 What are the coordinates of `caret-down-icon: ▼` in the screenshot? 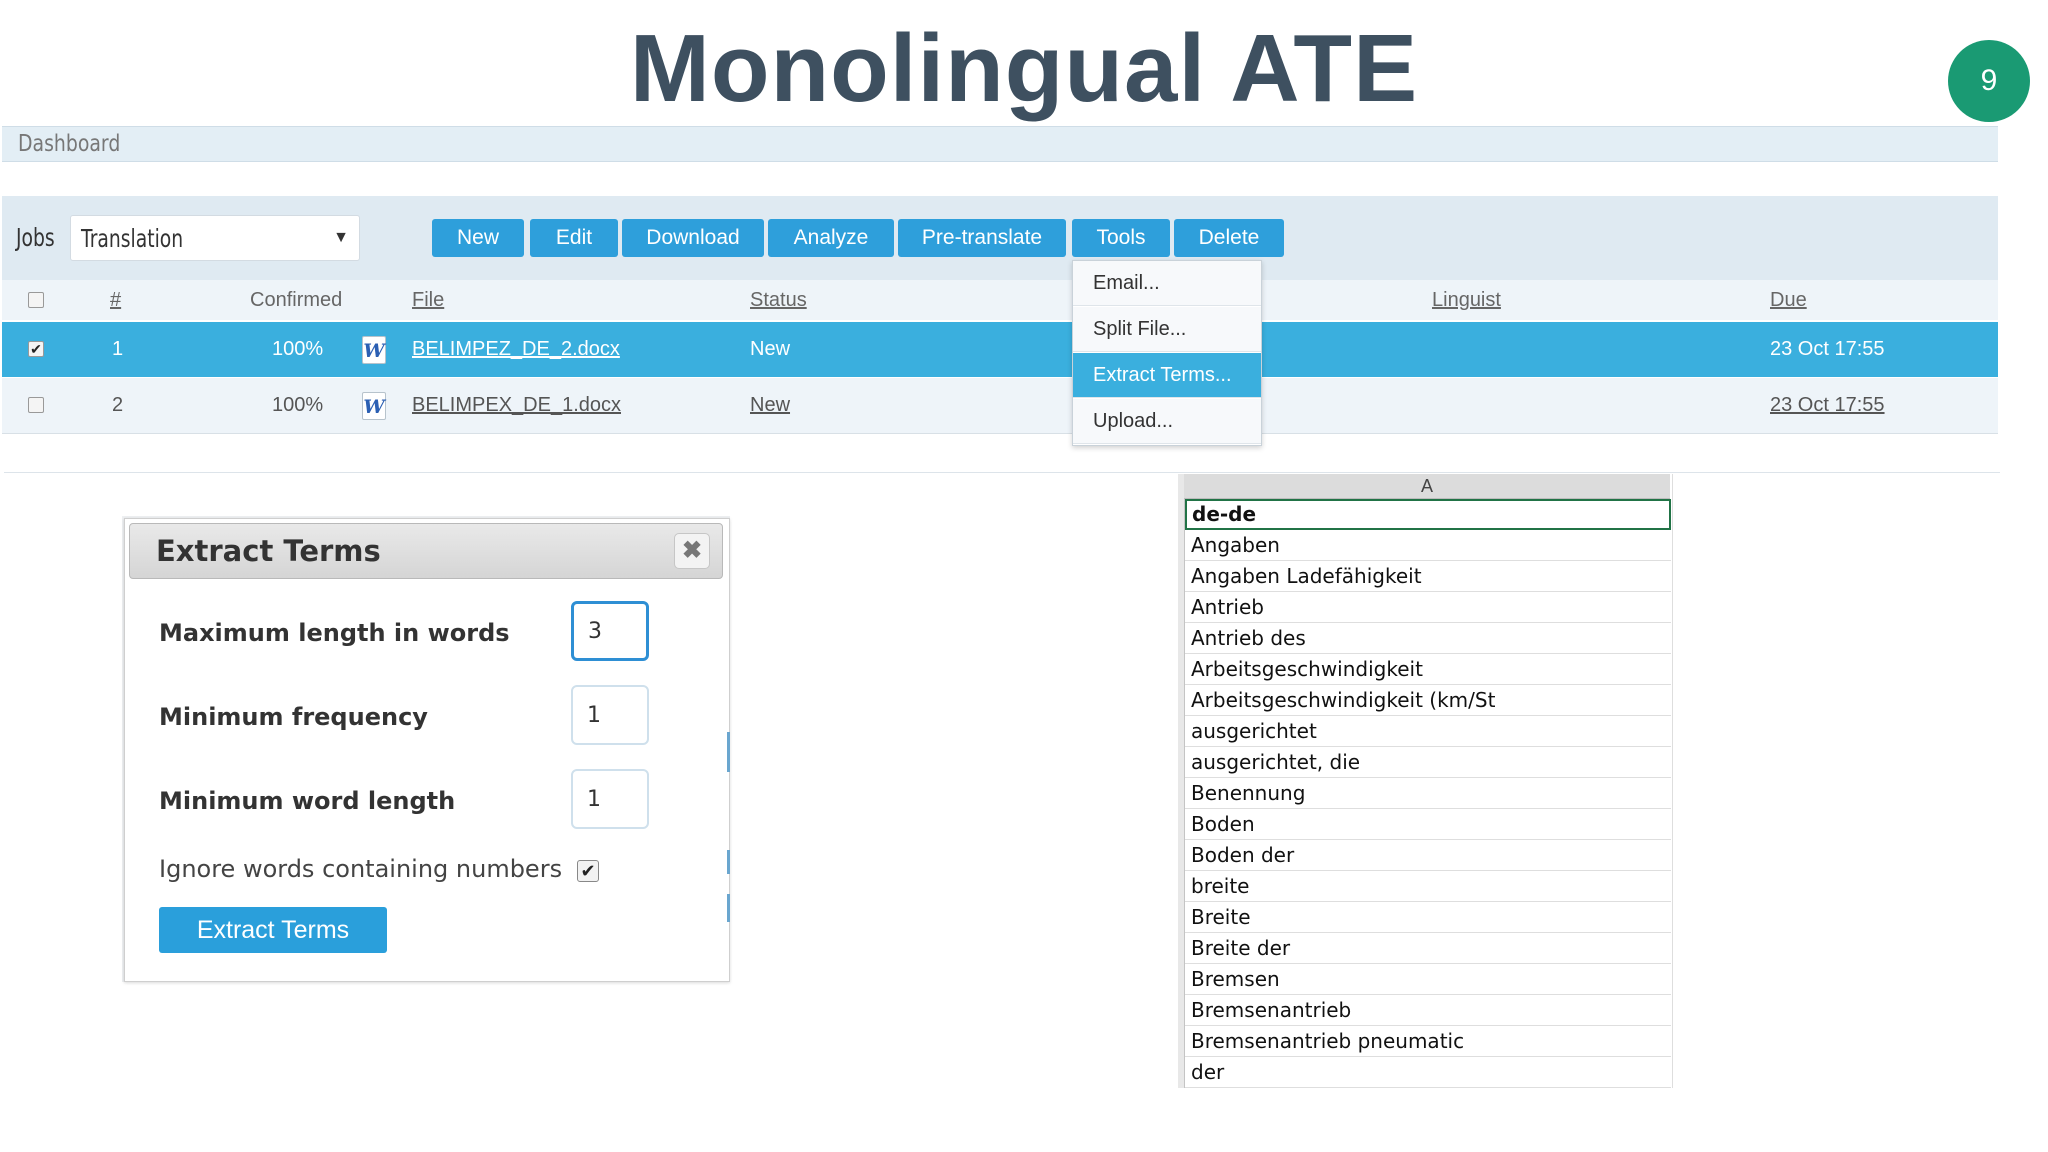 It's located at (341, 237).